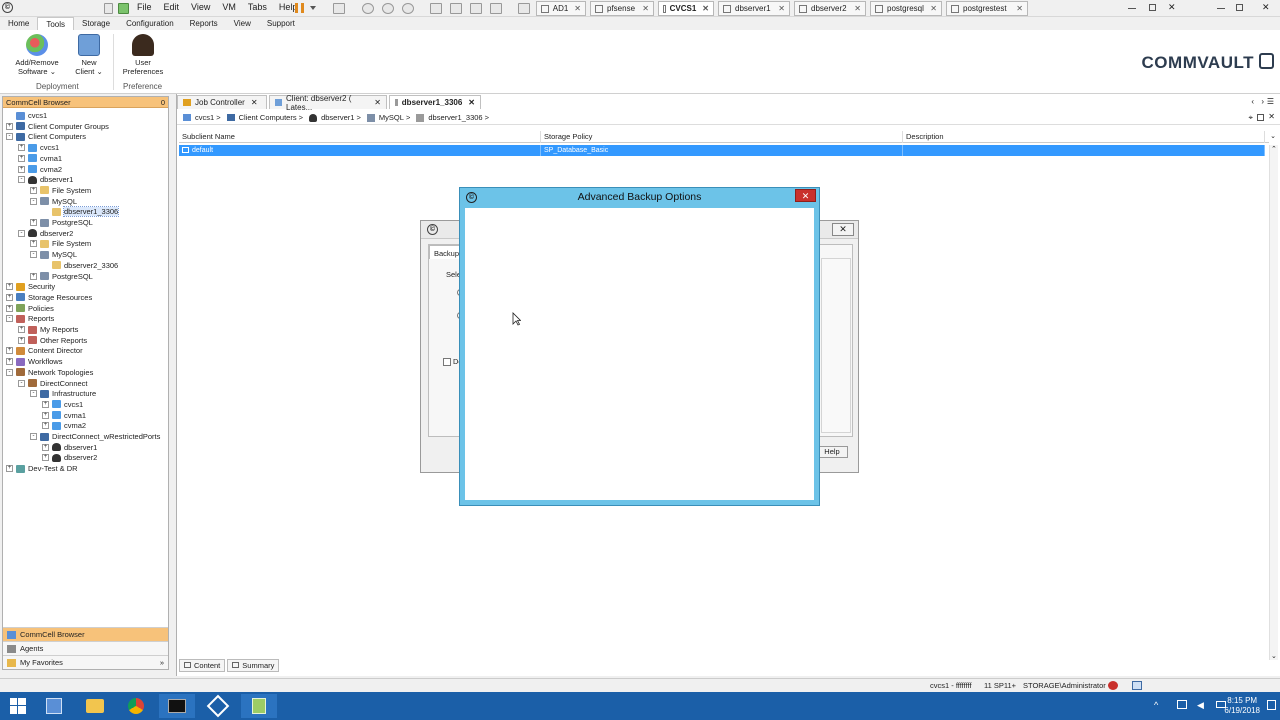 This screenshot has width=1280, height=720. I want to click on add-remove-software-button: Add/Remove Software ⌄, so click(37, 55).